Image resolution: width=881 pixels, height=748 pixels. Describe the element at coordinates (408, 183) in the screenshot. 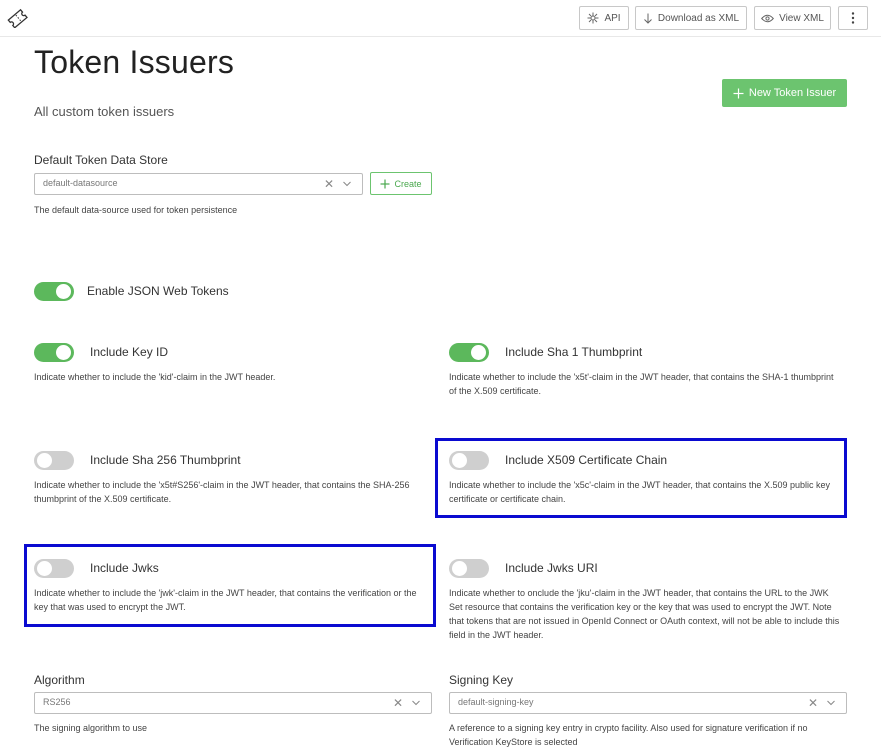

I see `create-label: Create` at that location.